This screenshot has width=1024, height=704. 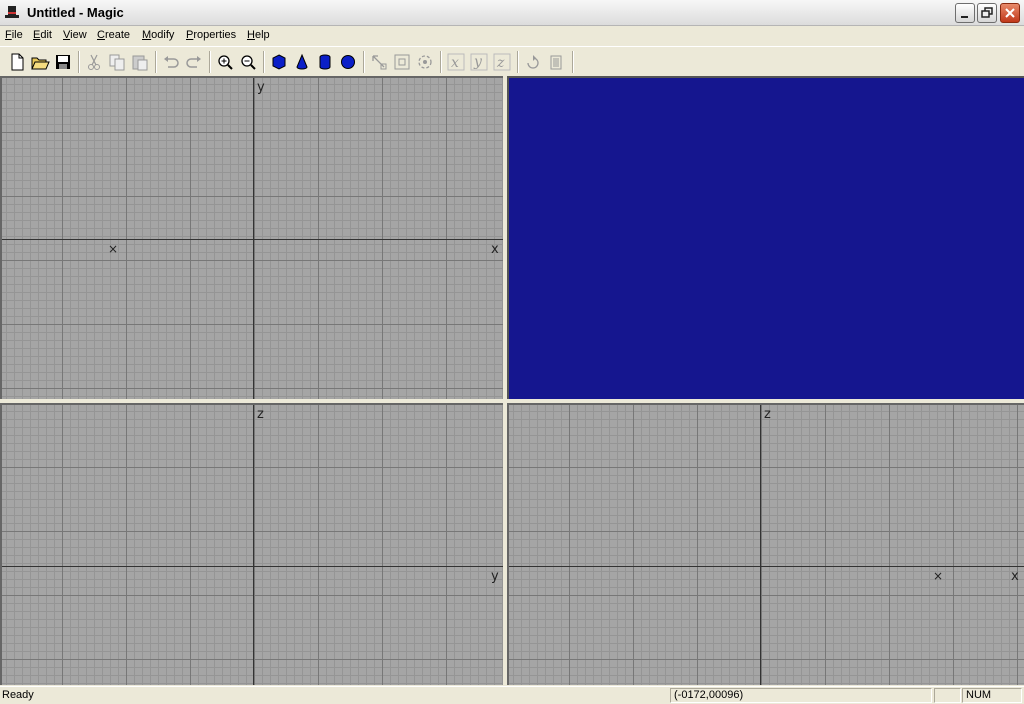 I want to click on scale-button, so click(x=402, y=62).